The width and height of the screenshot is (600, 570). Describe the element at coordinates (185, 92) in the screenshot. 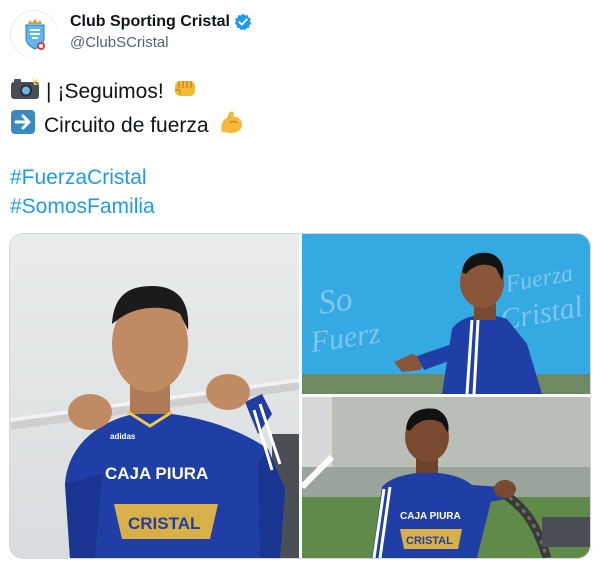

I see `fist-icon` at that location.